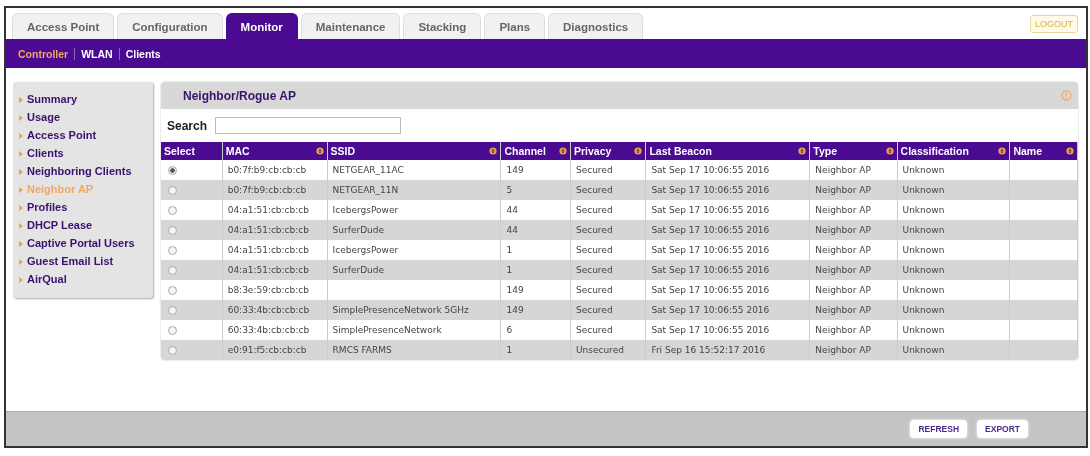 The image size is (1090, 456). I want to click on column-header: Channel, so click(535, 151).